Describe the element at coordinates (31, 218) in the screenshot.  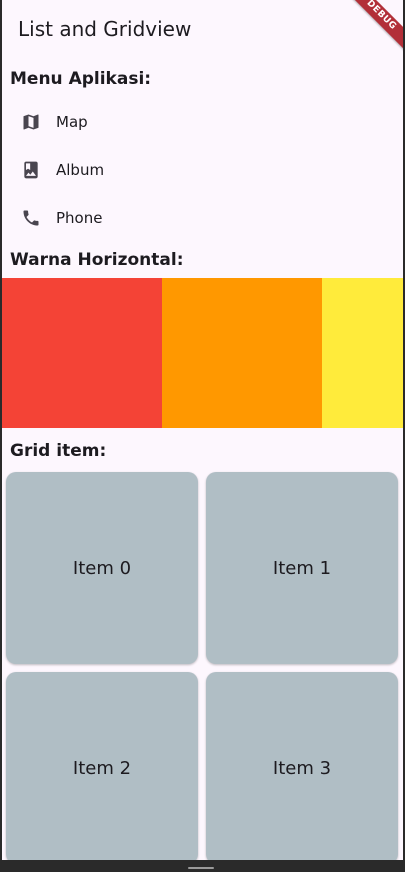
I see `phone-icon` at that location.